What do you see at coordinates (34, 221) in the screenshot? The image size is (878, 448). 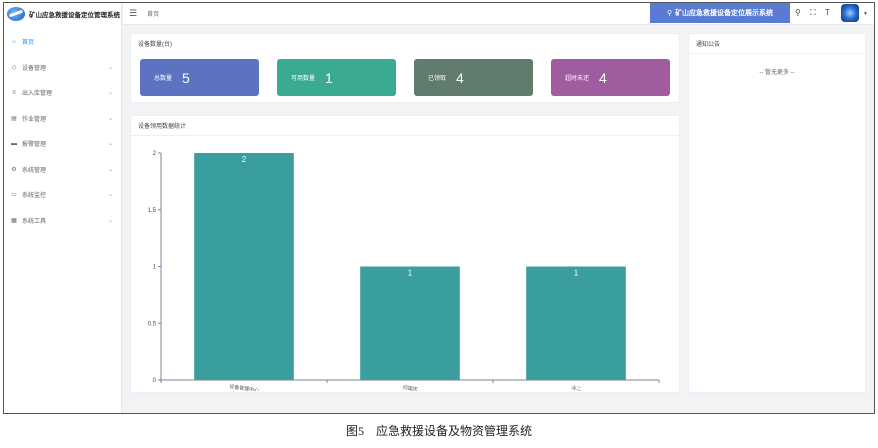 I see `sidebar-item-label: 系统工具` at bounding box center [34, 221].